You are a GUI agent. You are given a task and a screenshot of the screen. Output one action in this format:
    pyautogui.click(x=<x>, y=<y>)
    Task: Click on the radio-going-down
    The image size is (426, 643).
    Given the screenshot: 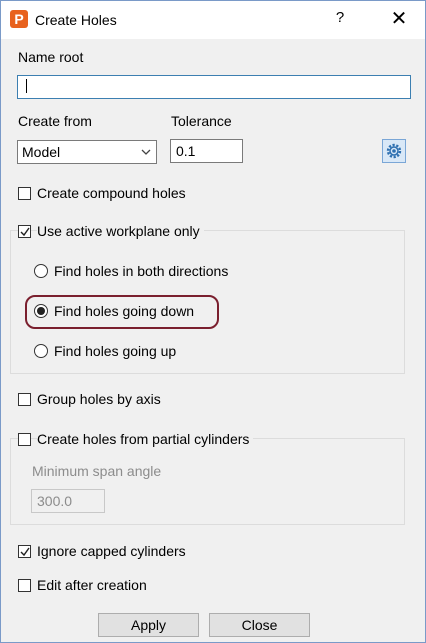 What is the action you would take?
    pyautogui.click(x=41, y=311)
    